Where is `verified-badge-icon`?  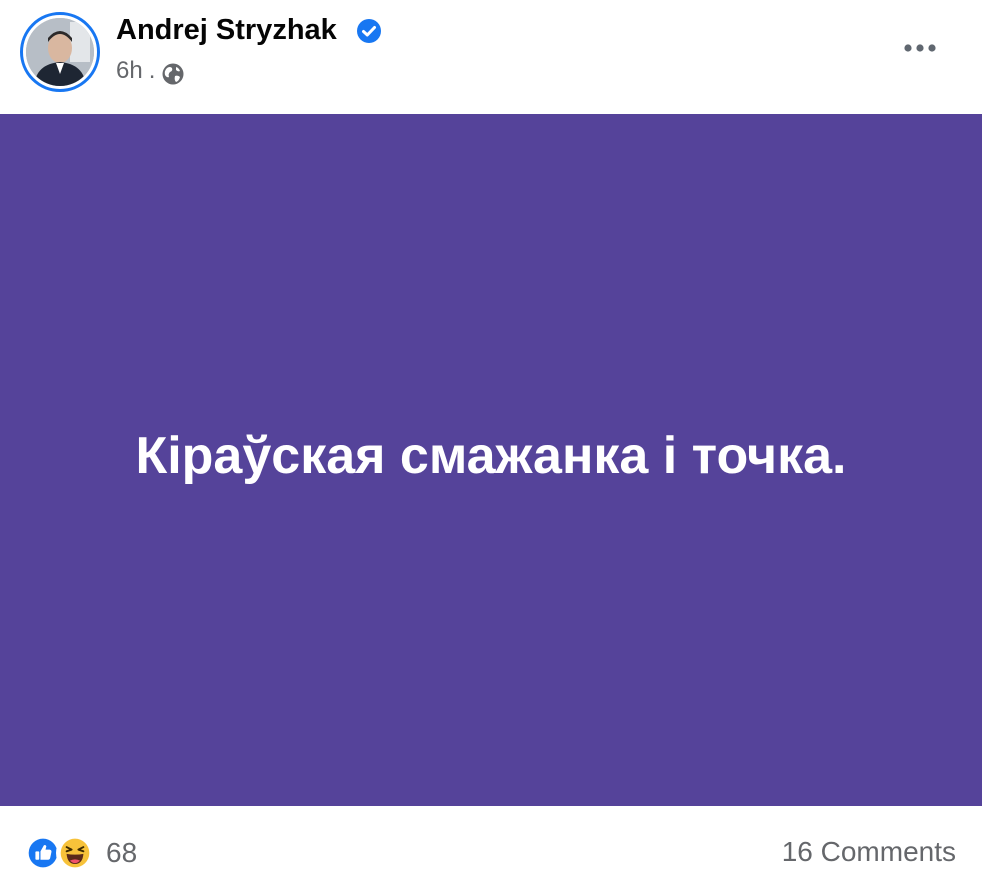
verified-badge-icon is located at coordinates (369, 31).